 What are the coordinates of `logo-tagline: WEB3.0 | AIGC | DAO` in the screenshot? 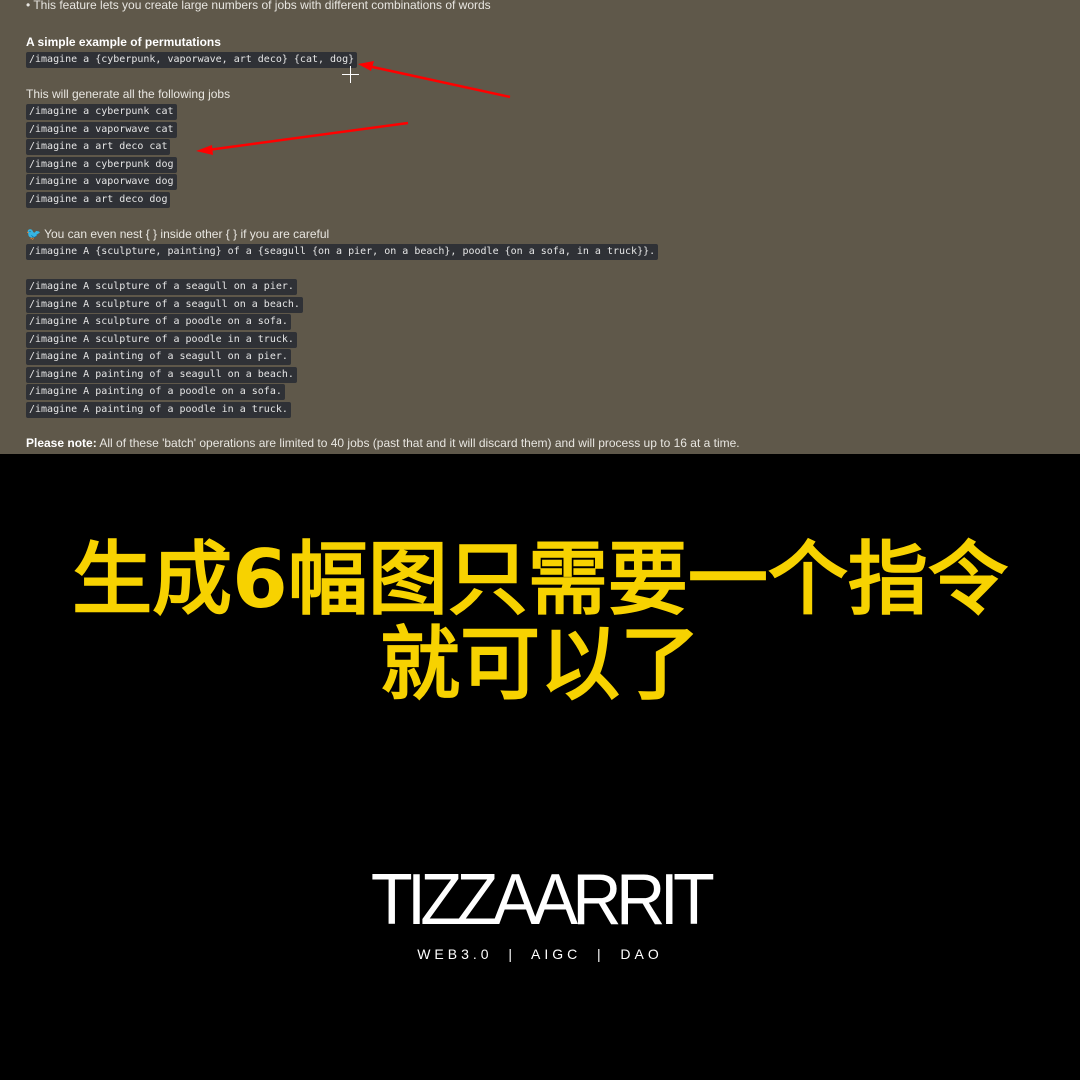 It's located at (540, 954).